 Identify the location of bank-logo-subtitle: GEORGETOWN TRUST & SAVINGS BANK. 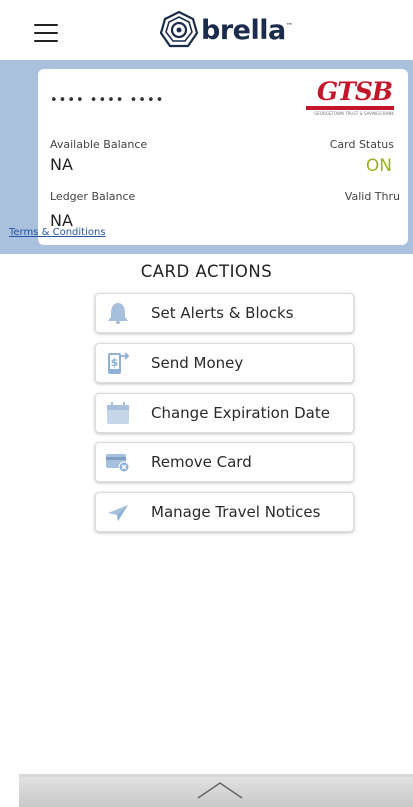
(354, 113).